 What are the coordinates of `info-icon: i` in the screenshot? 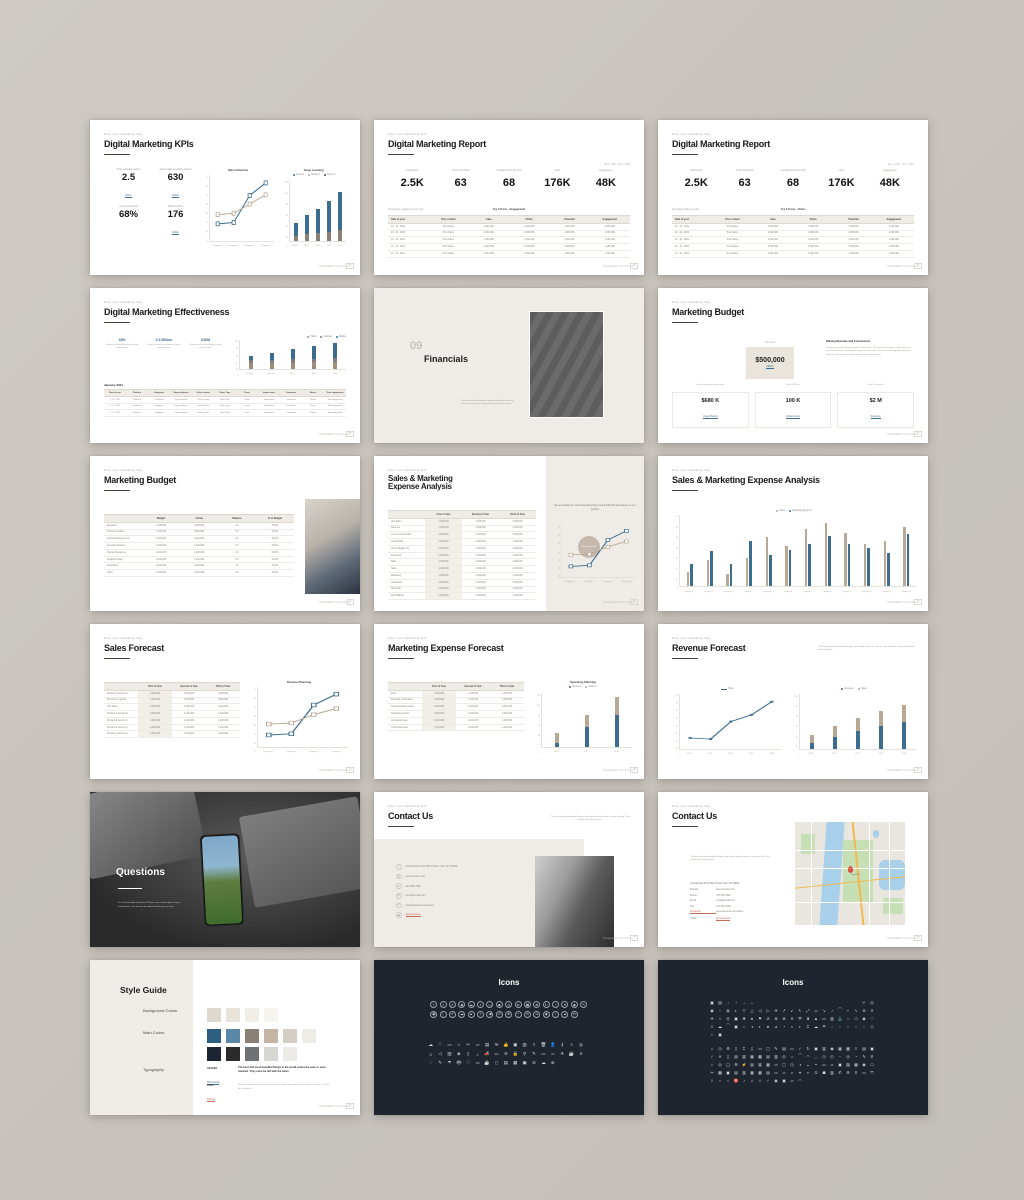 It's located at (443, 1014).